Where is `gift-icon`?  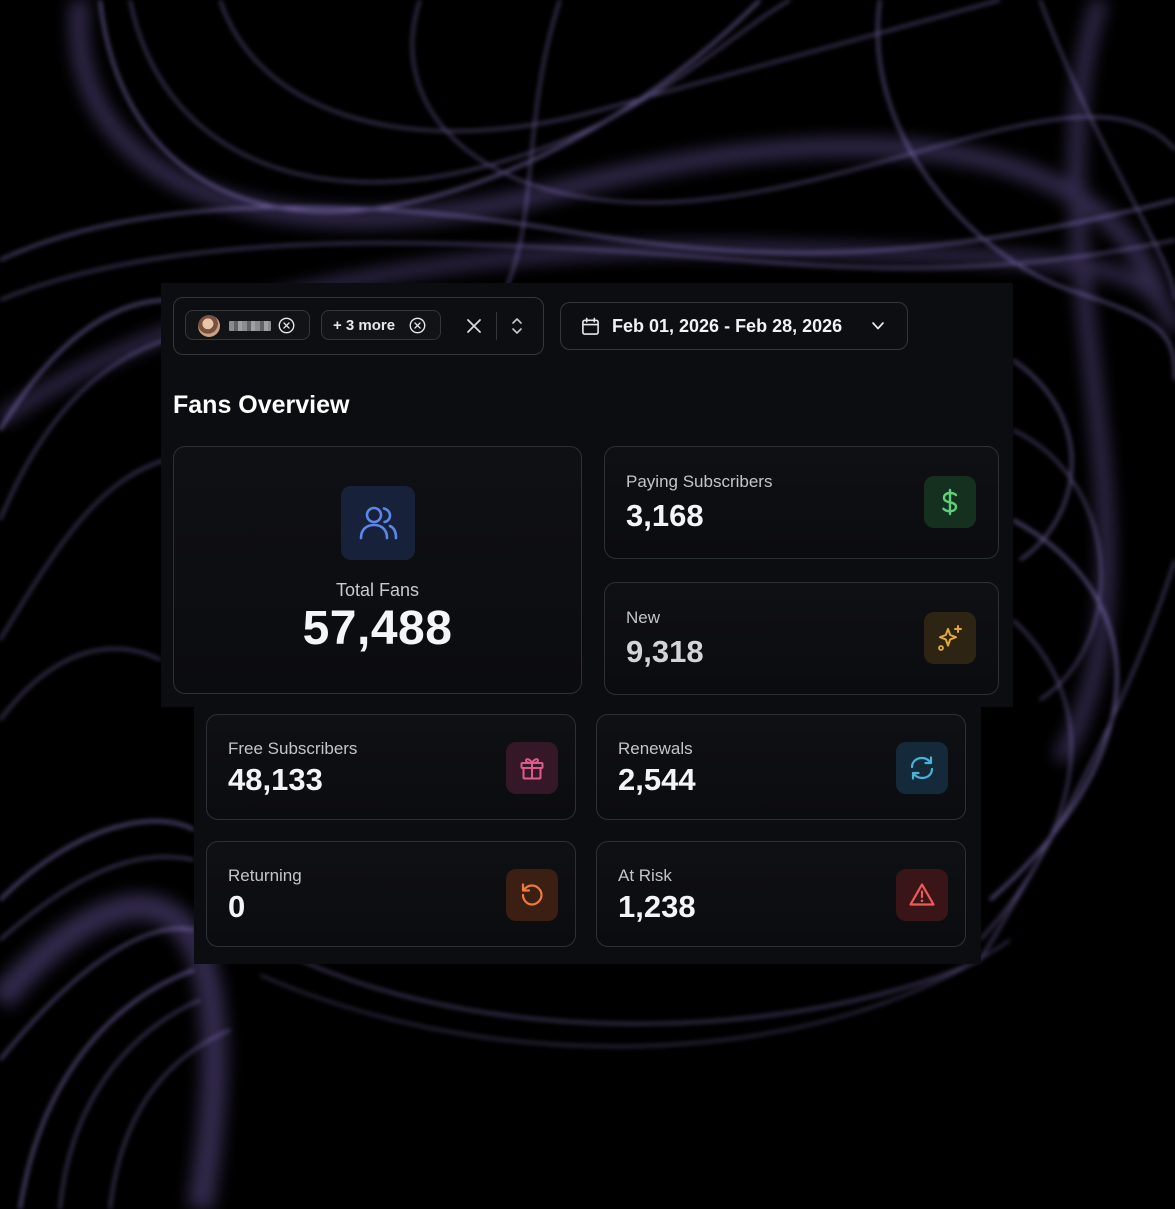 gift-icon is located at coordinates (532, 769).